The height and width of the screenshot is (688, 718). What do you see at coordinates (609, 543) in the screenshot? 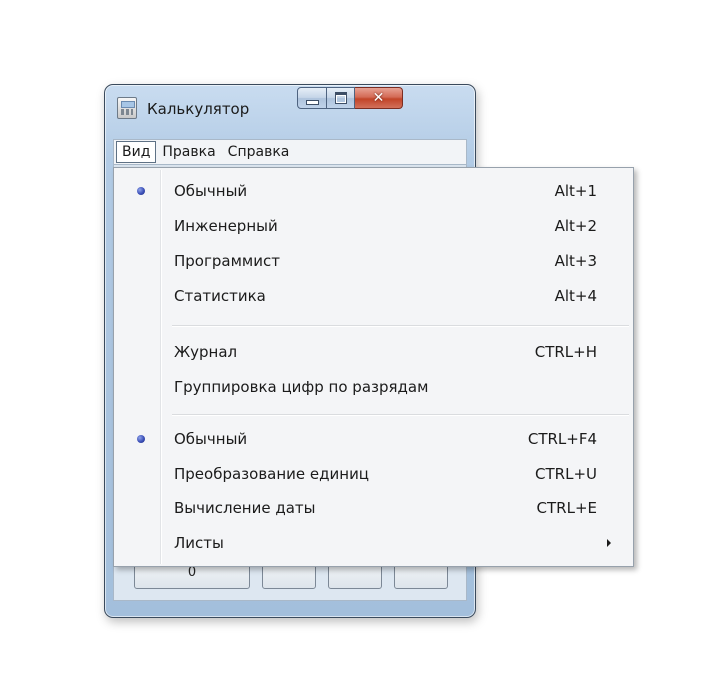
I see `submenu-arrow-icon` at bounding box center [609, 543].